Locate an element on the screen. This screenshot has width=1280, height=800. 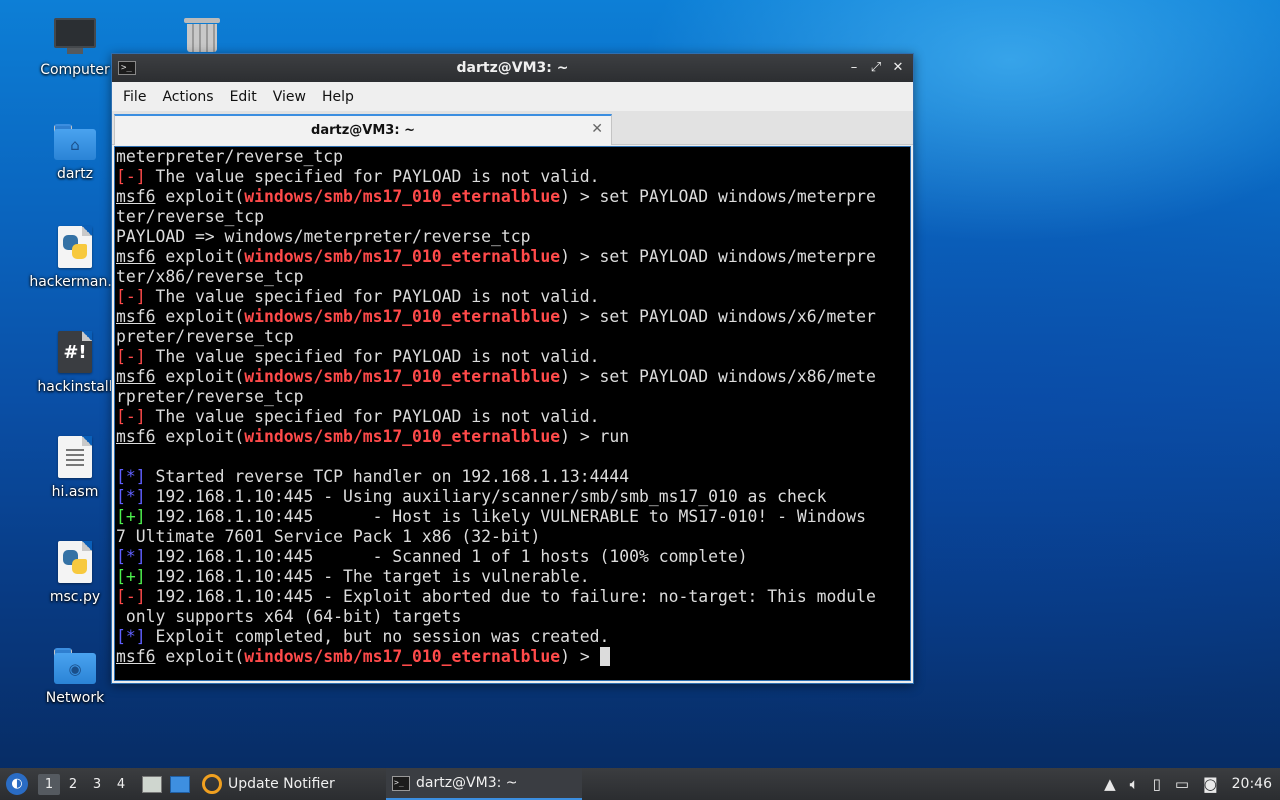
task-label: dartz@VM3: ~ is located at coordinates (467, 783).